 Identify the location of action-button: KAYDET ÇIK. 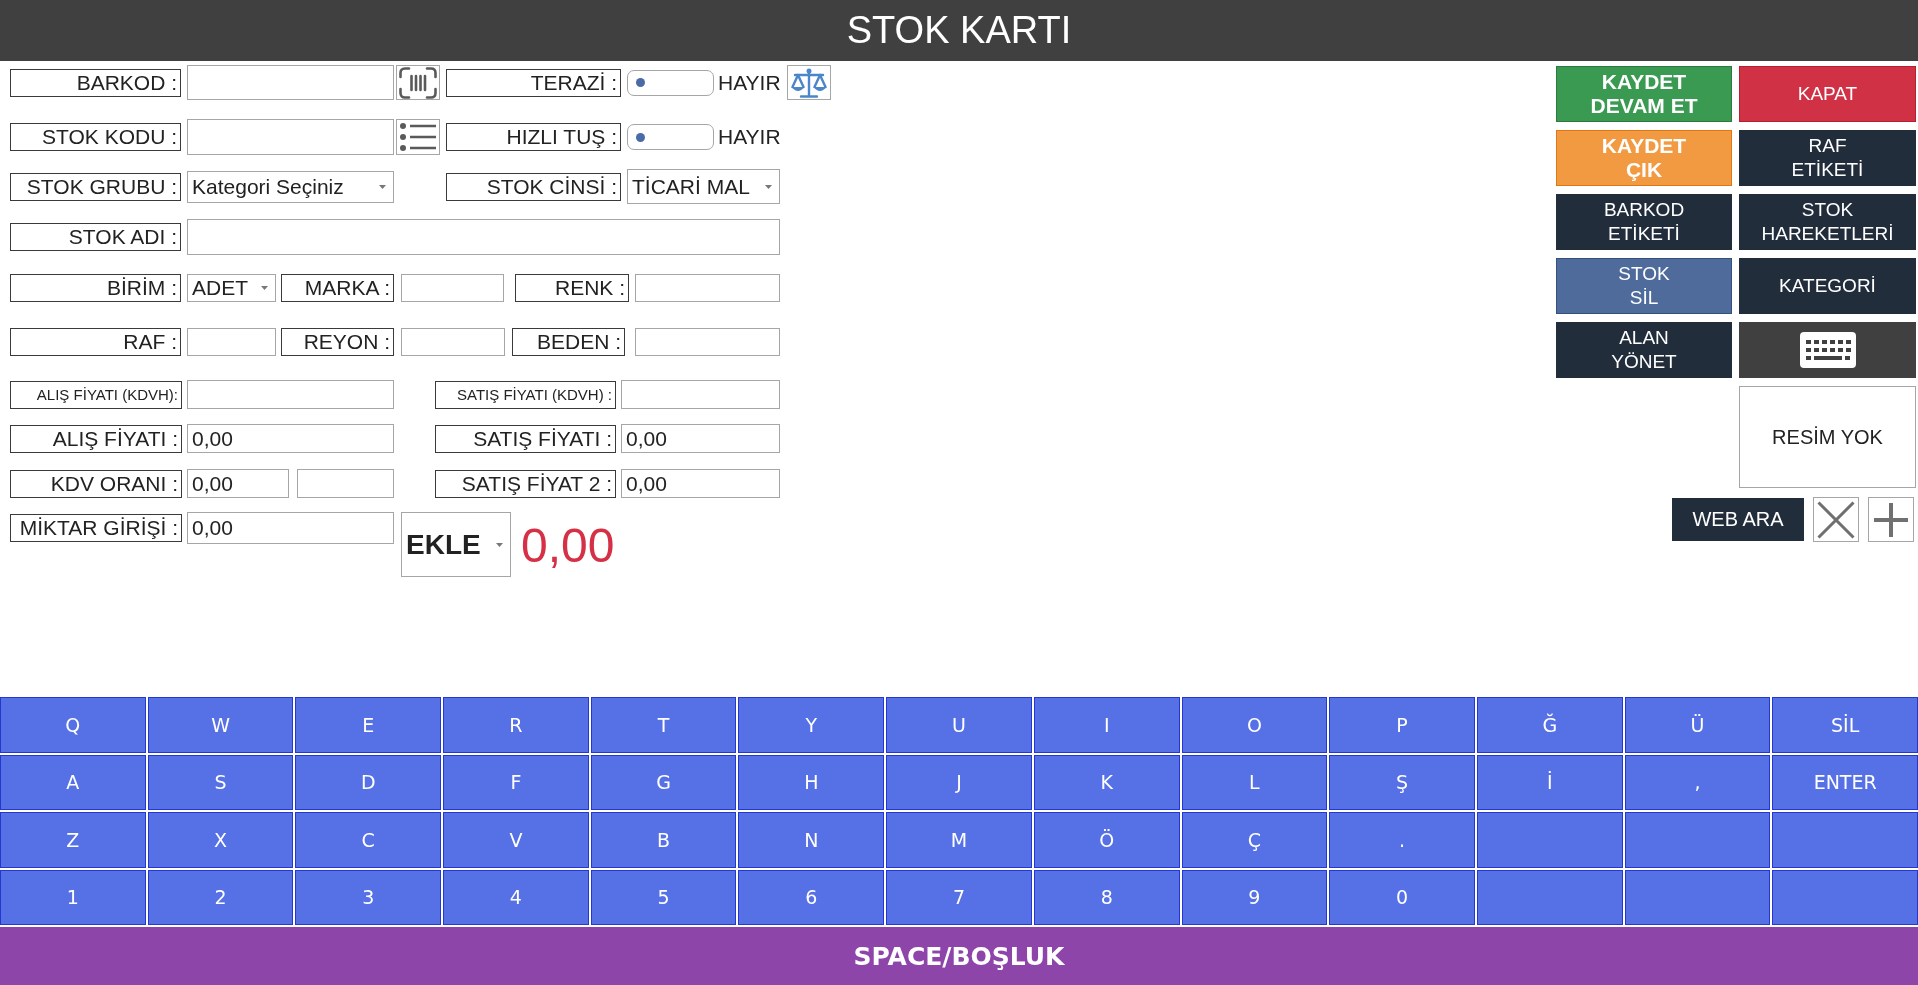
(1644, 158).